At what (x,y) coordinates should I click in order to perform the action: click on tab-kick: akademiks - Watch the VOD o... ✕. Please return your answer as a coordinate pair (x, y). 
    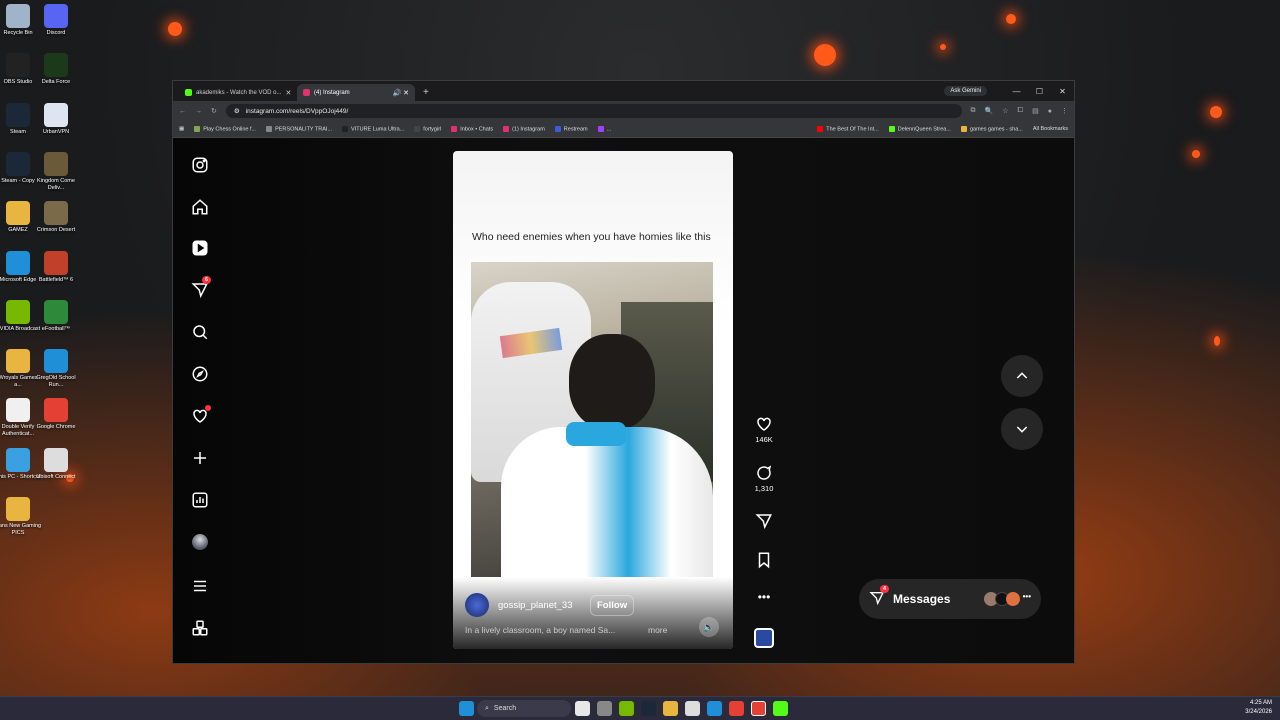
    Looking at the image, I should click on (238, 92).